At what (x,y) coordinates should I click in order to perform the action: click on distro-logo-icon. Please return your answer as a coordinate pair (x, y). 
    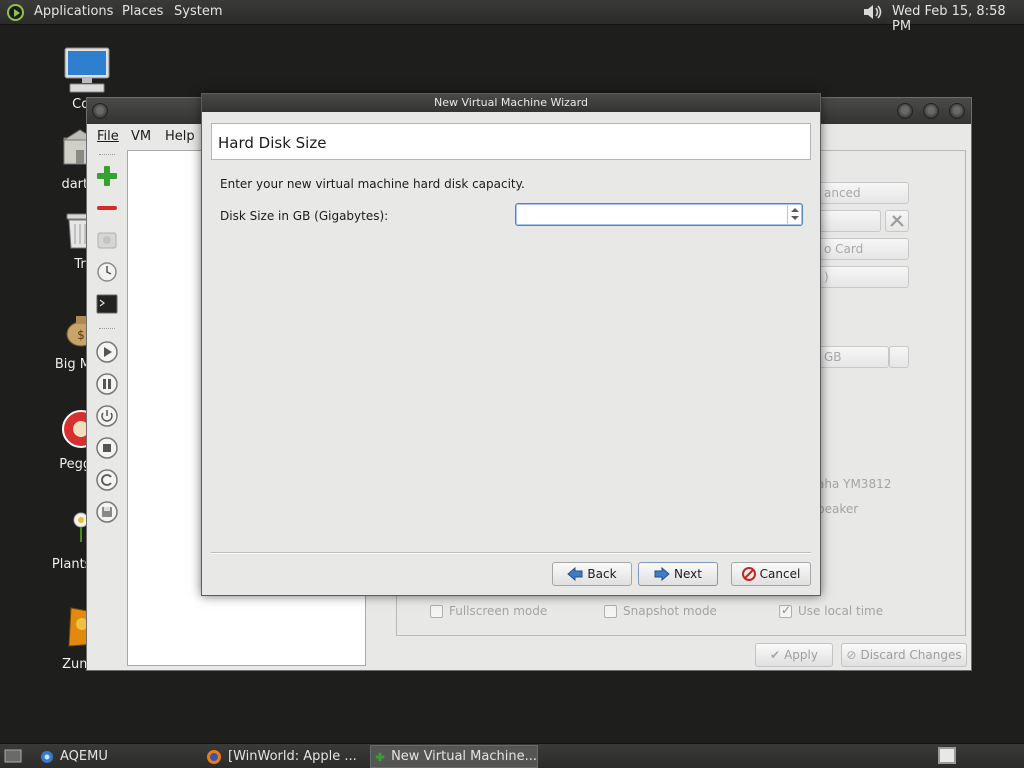
    Looking at the image, I should click on (15, 12).